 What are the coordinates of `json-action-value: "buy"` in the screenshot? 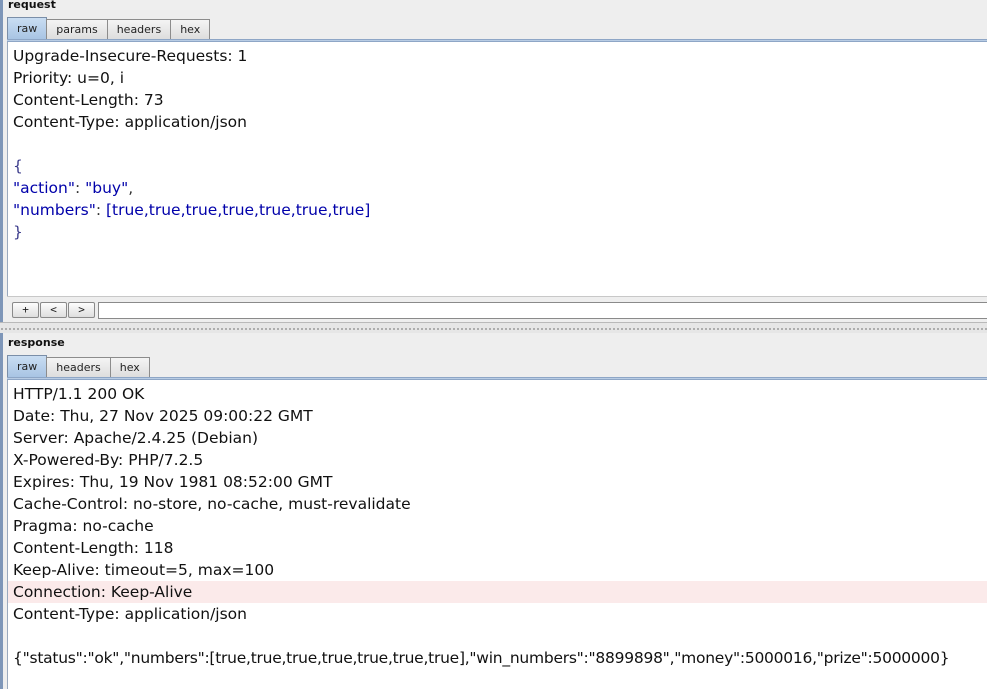 It's located at (107, 188).